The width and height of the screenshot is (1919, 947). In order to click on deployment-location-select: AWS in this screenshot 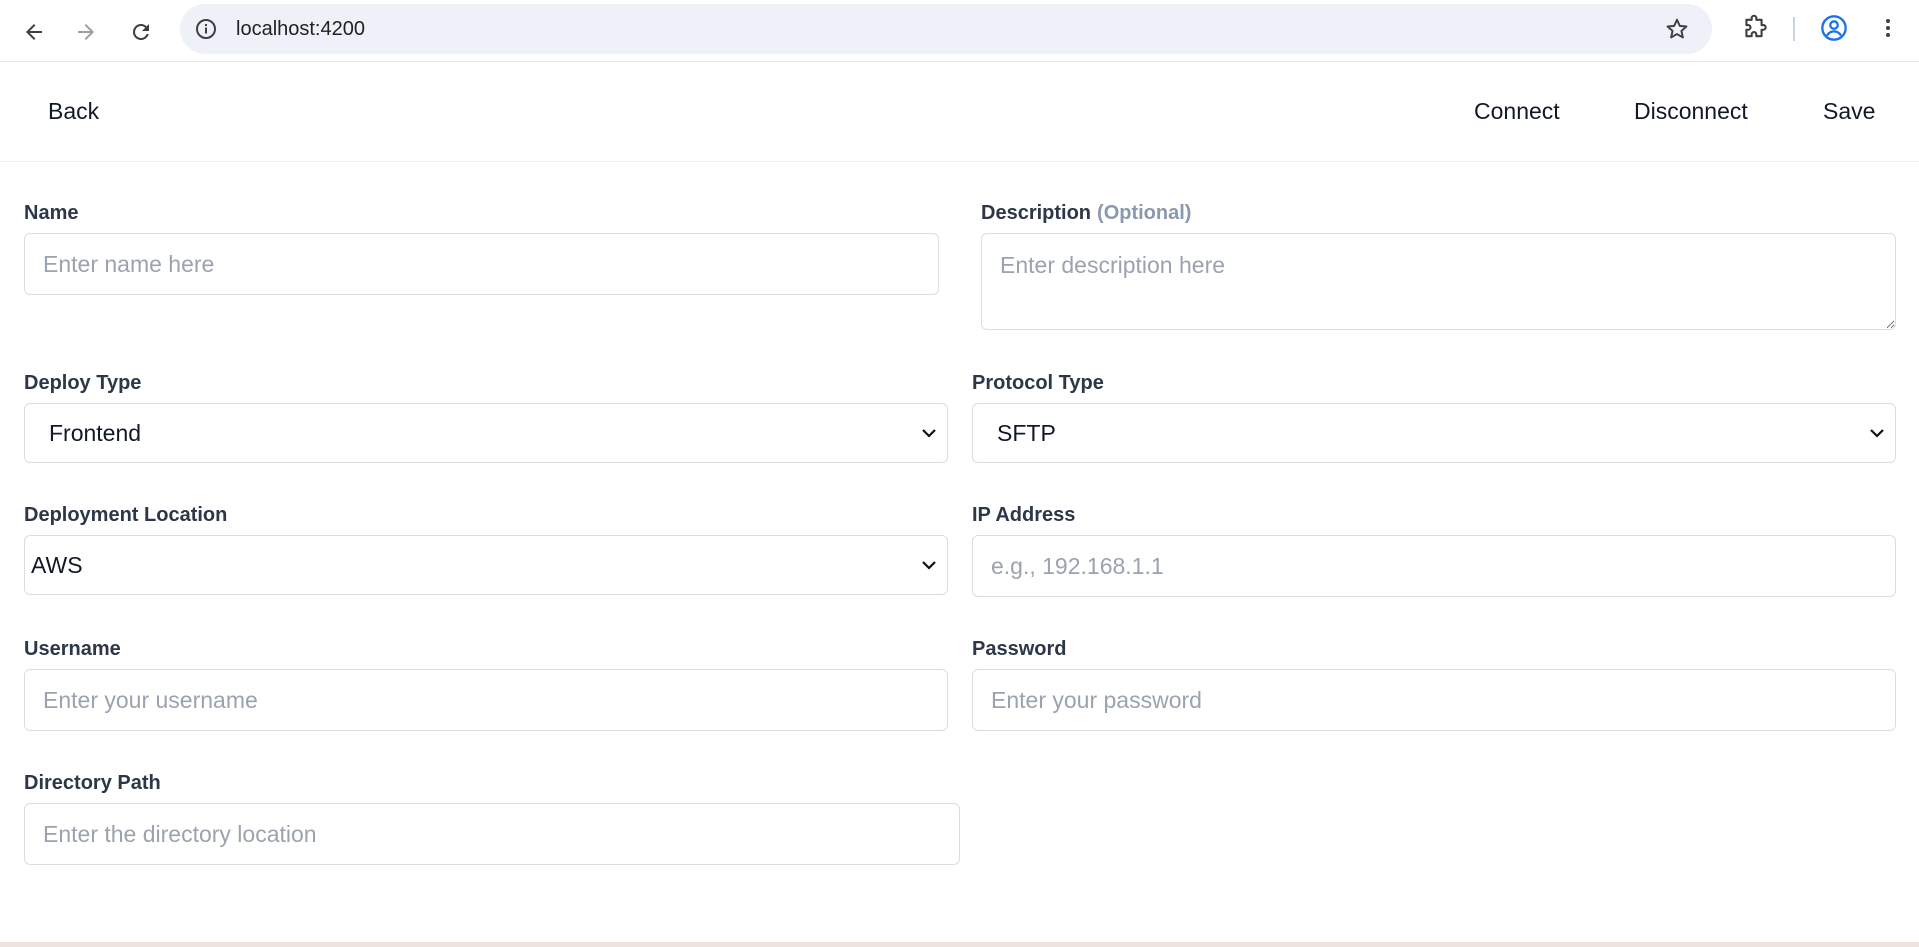, I will do `click(486, 565)`.